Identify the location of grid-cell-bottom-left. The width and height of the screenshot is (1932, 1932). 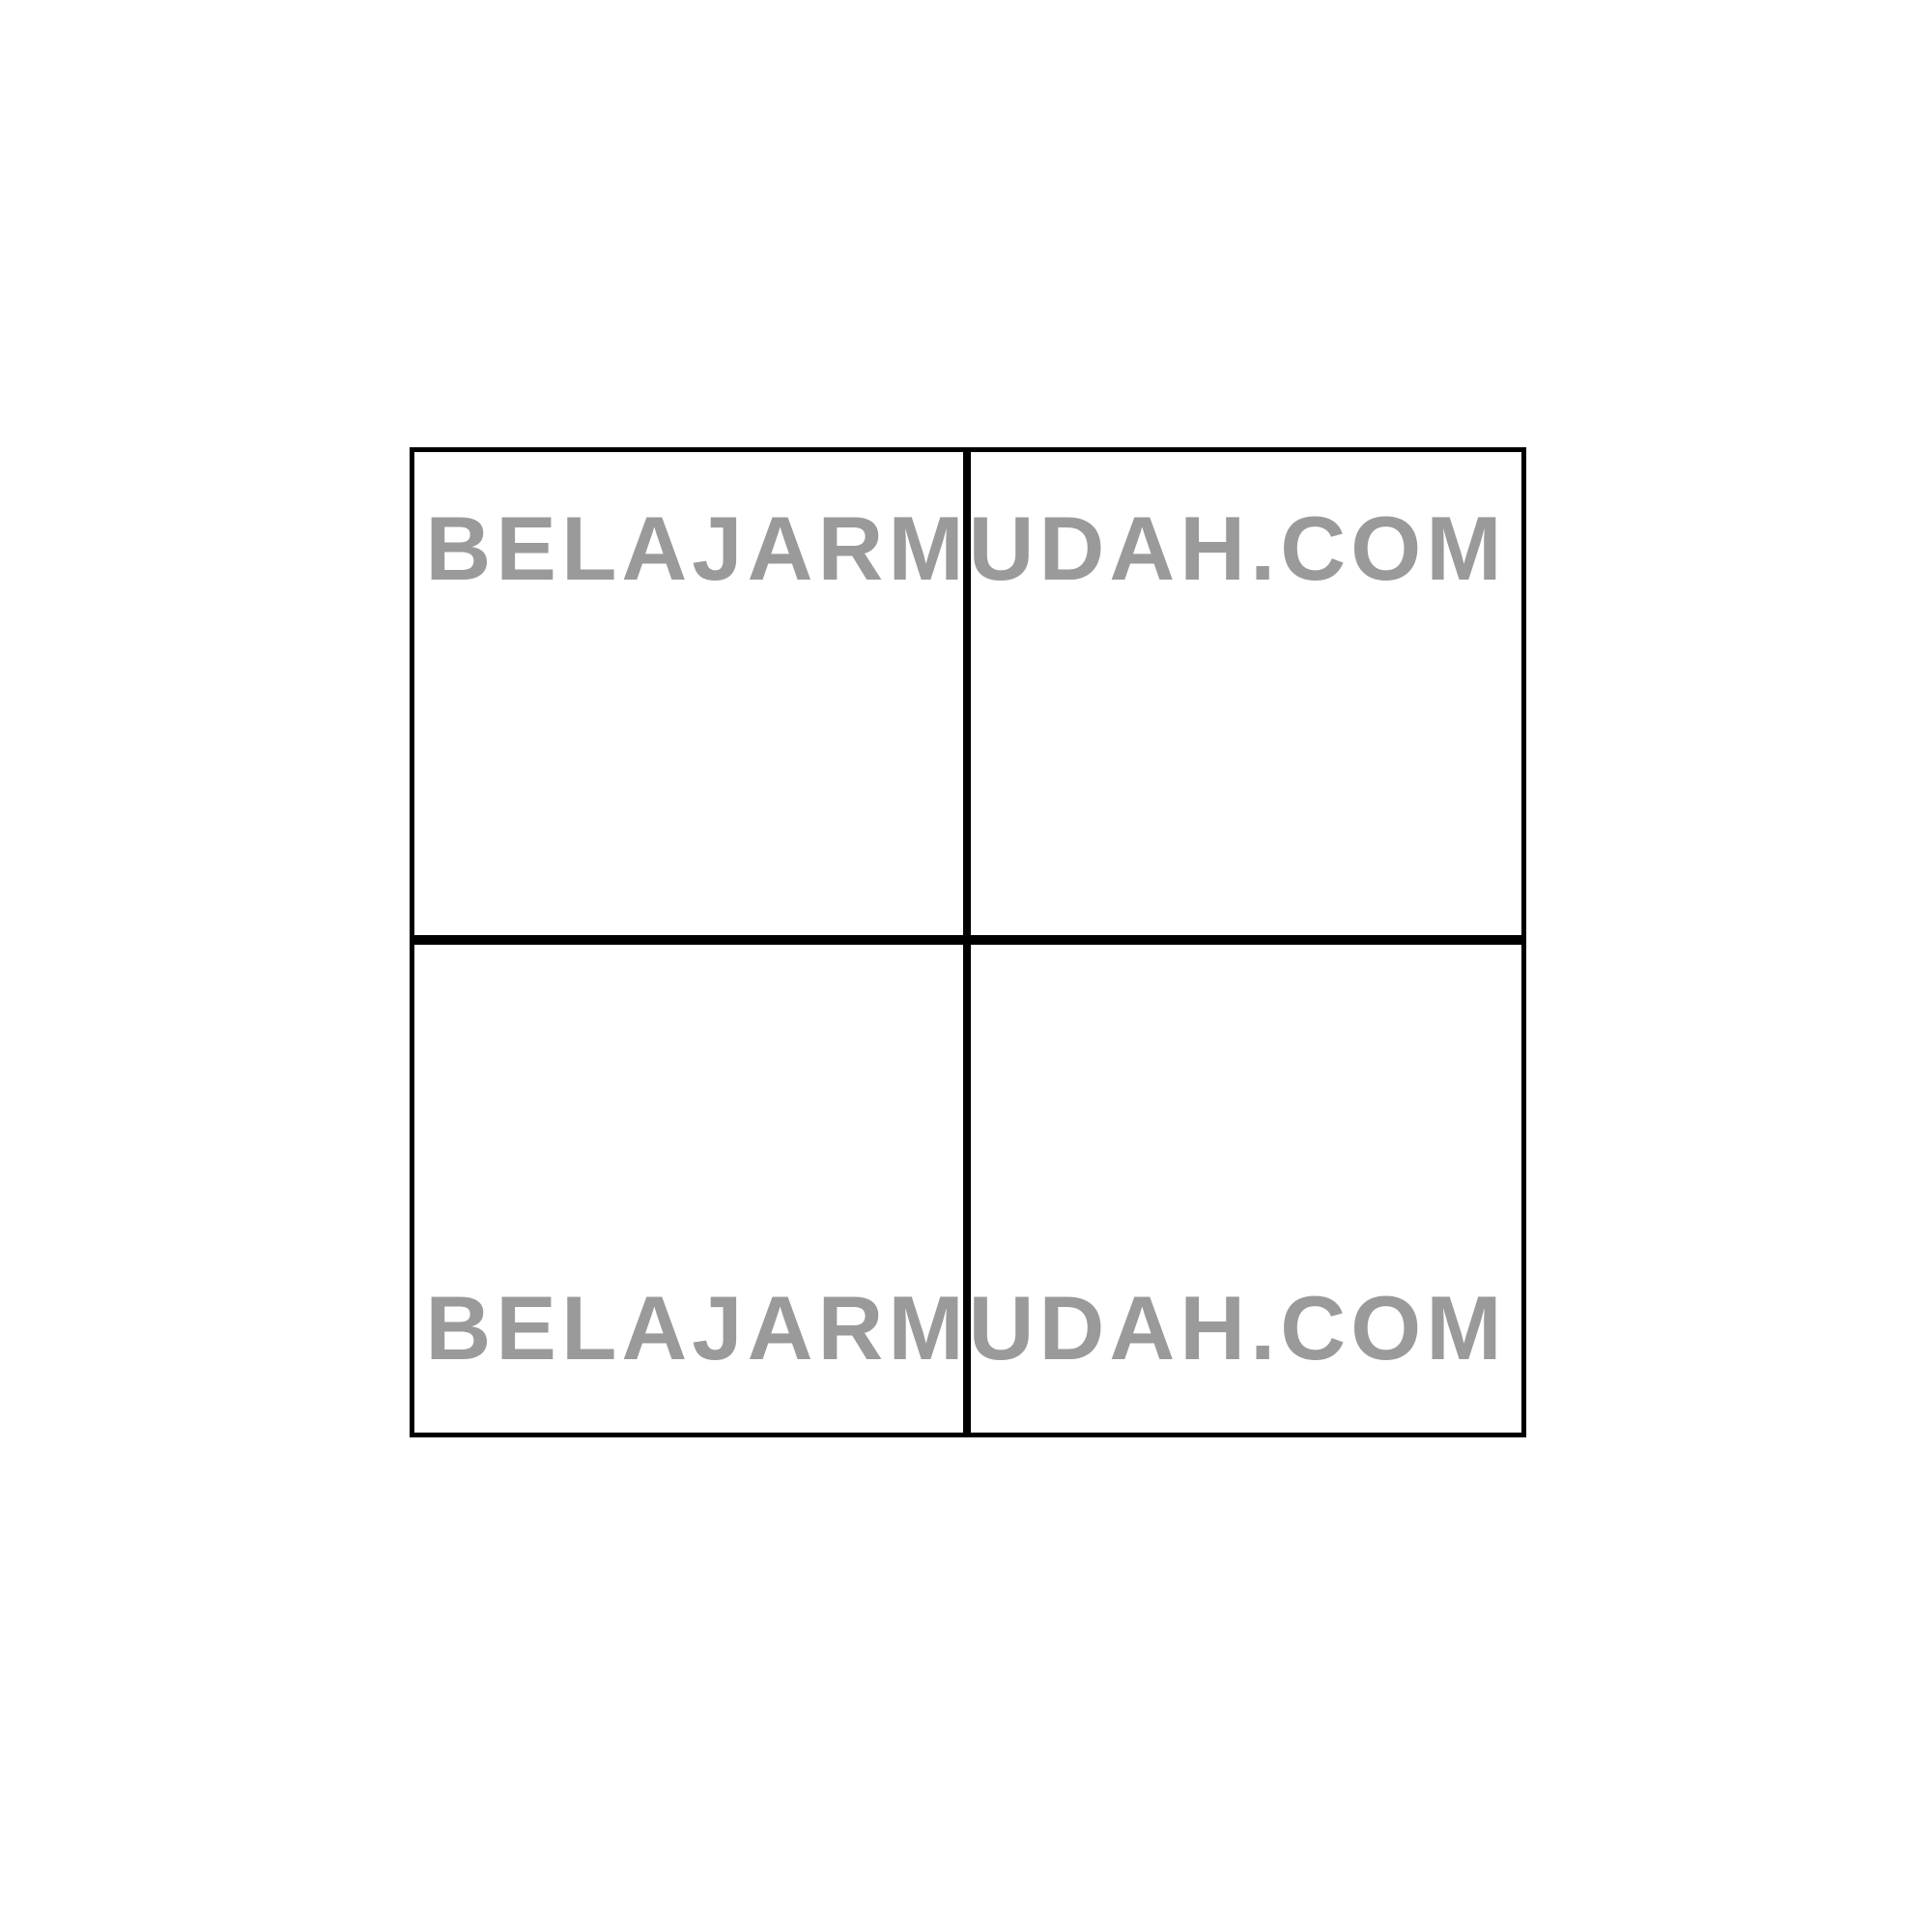
(689, 1188).